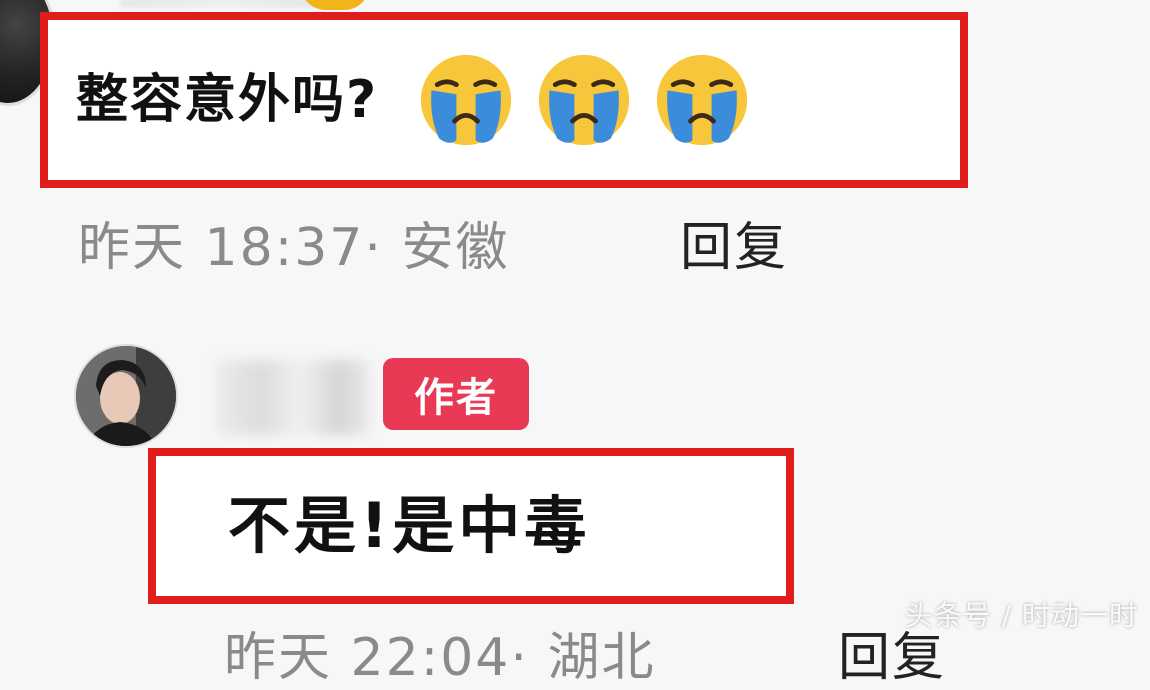  I want to click on author-avatar, so click(126, 396).